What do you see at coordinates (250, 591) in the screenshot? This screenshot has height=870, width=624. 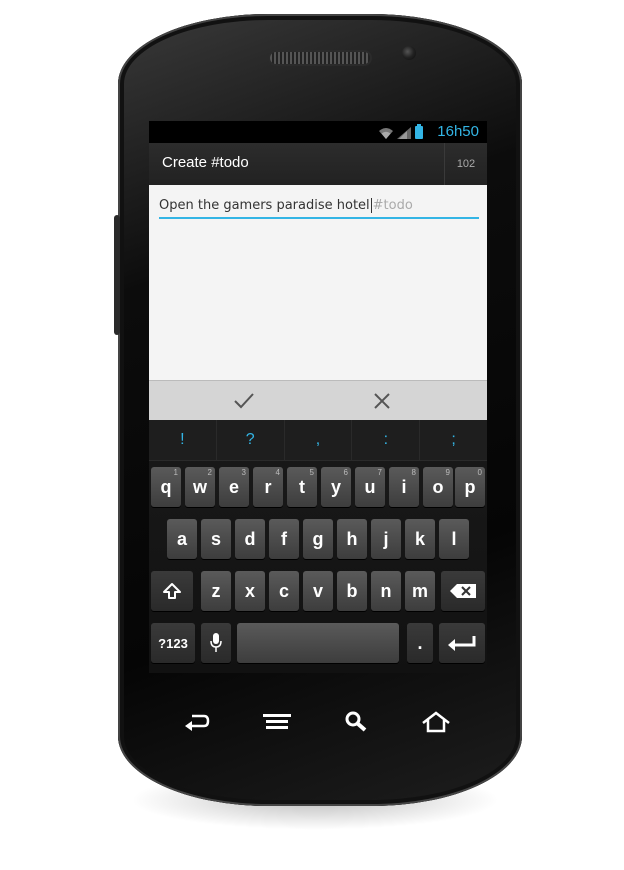 I see `key-x: x` at bounding box center [250, 591].